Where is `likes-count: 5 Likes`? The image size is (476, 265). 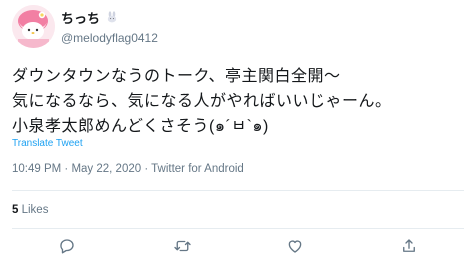
likes-count: 5 Likes is located at coordinates (30, 210).